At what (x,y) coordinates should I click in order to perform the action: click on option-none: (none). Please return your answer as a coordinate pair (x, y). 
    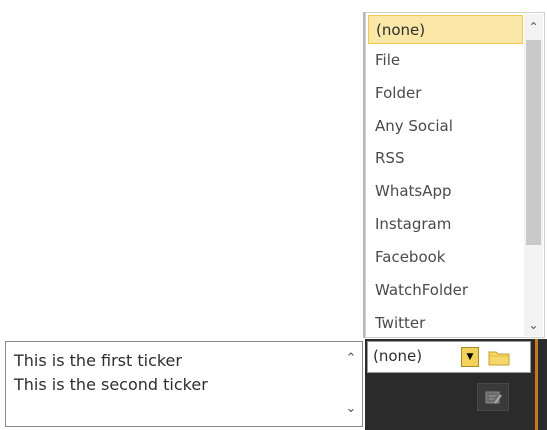
    Looking at the image, I should click on (445, 29).